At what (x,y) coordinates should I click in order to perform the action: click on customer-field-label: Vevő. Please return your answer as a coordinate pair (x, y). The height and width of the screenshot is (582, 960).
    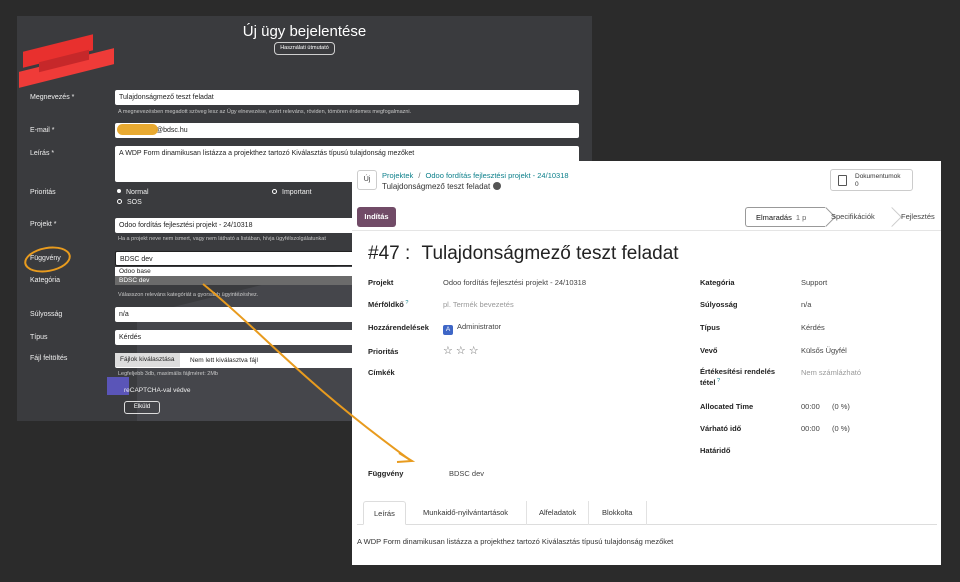
    Looking at the image, I should click on (709, 350).